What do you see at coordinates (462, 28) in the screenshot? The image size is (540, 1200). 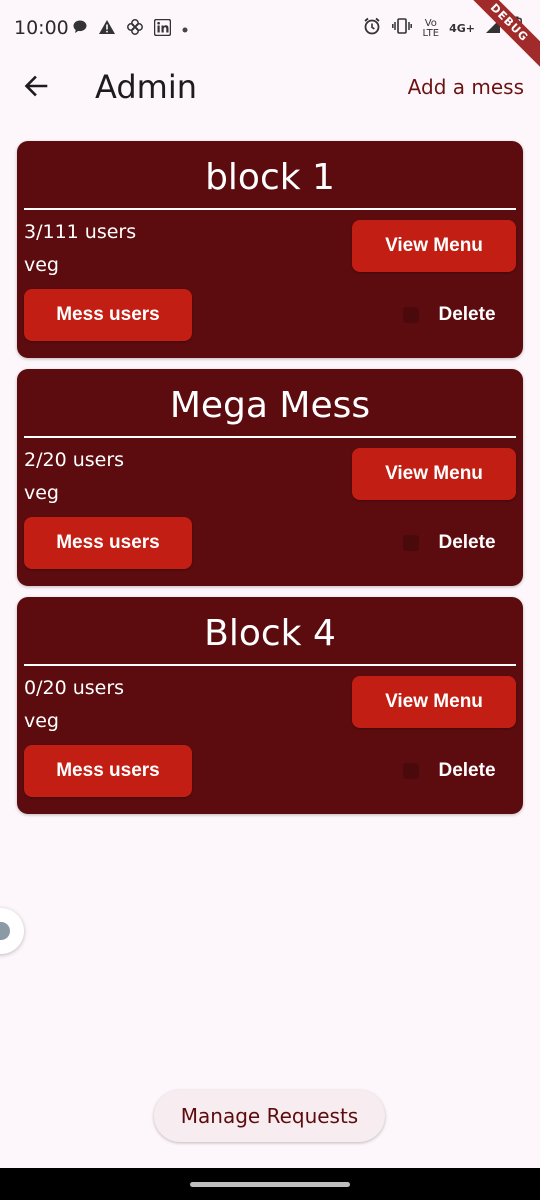 I see `network-type-label: 4G+` at bounding box center [462, 28].